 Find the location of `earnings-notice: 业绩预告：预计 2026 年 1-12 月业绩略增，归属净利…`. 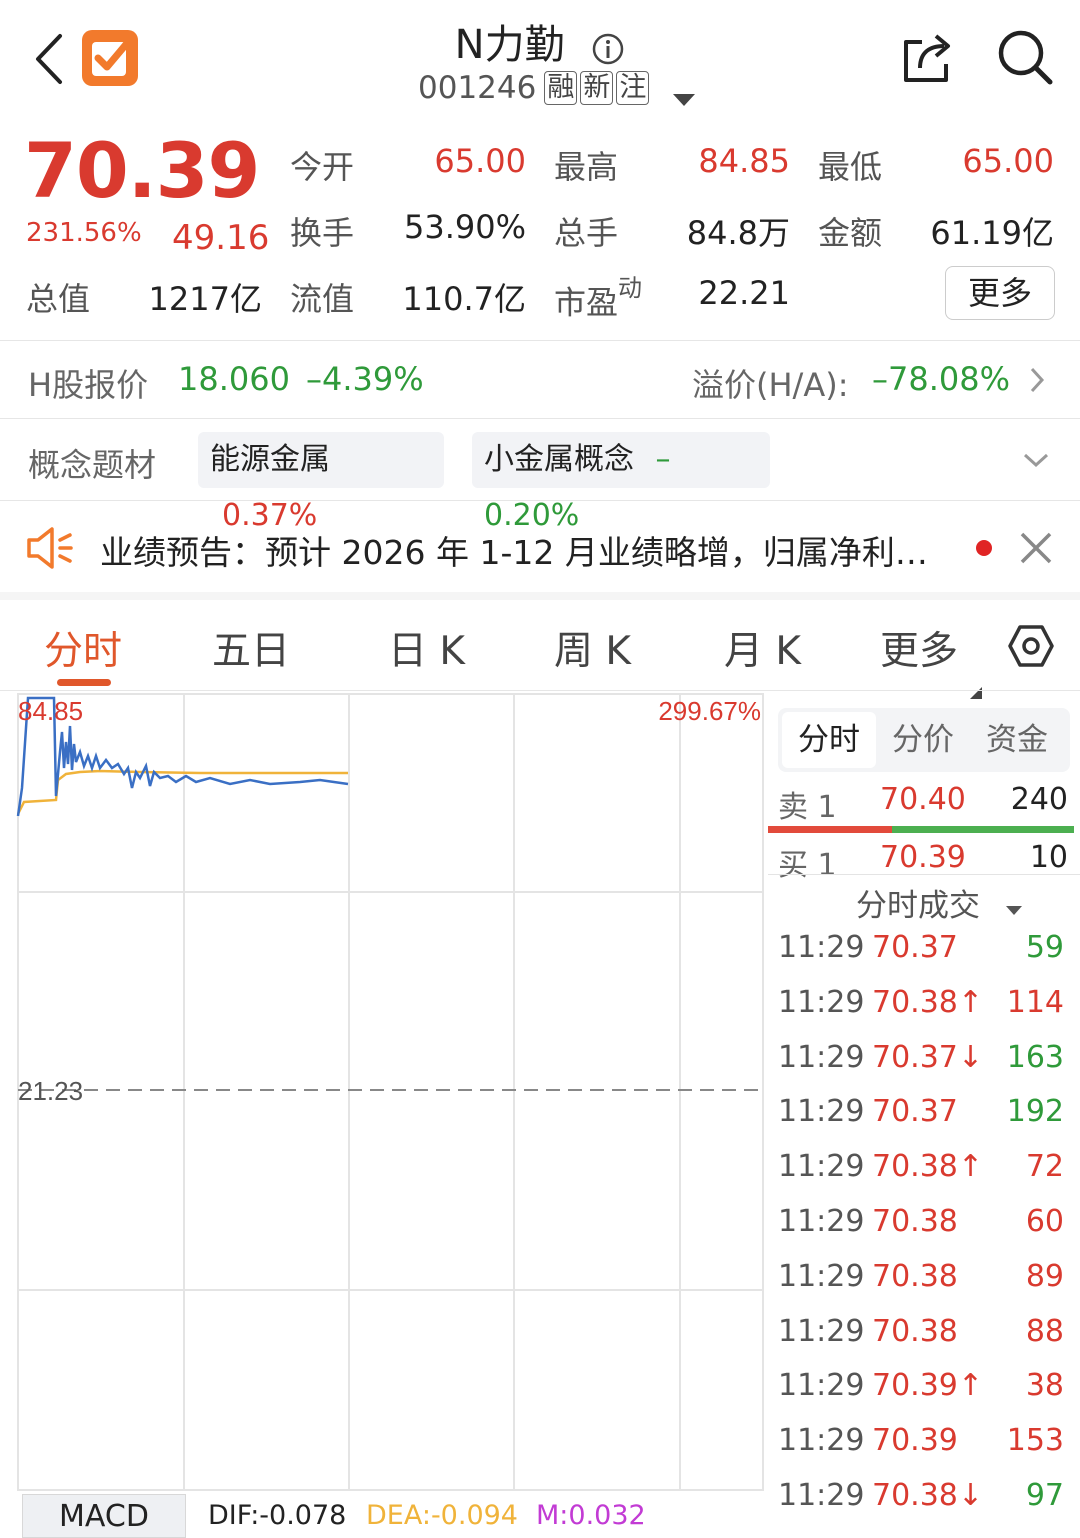

earnings-notice: 业绩预告：预计 2026 年 1-12 月业绩略增，归属净利… is located at coordinates (514, 550).